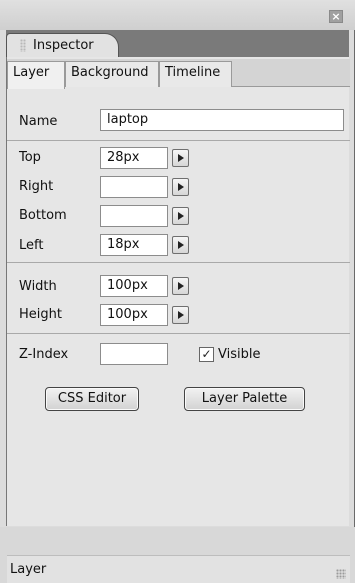 This screenshot has height=583, width=355. I want to click on zindex-label: Z-Index, so click(44, 354).